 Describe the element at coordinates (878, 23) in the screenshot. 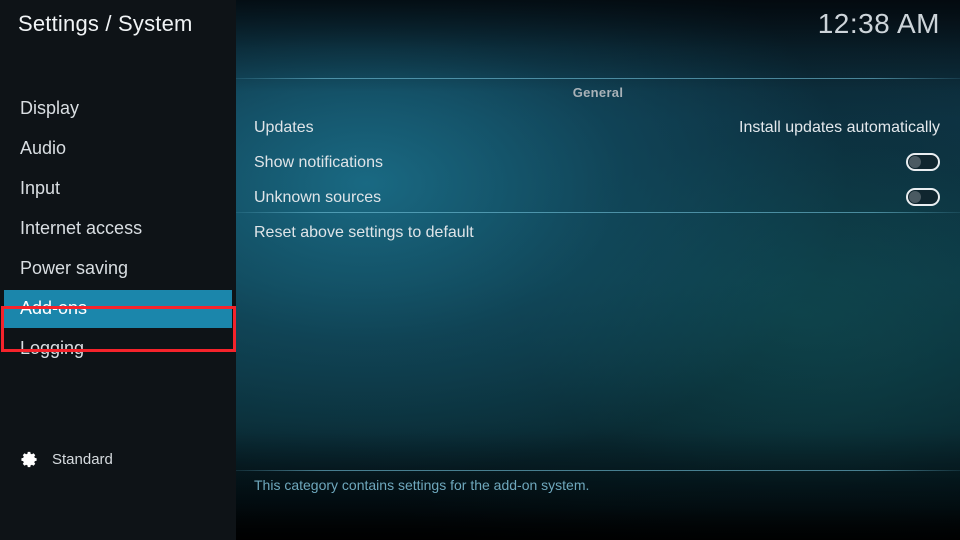

I see `clock: 12:38 AM` at that location.